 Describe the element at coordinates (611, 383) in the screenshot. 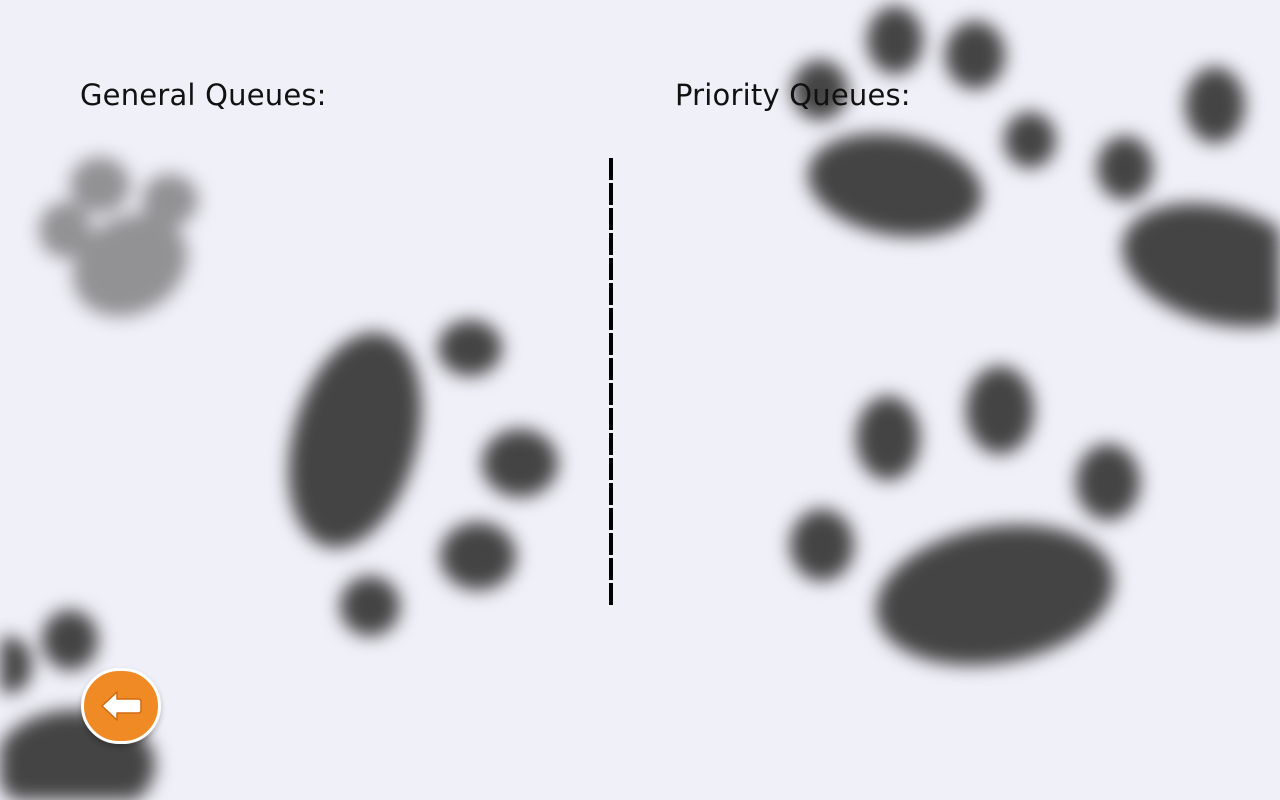

I see `queue-divider` at that location.